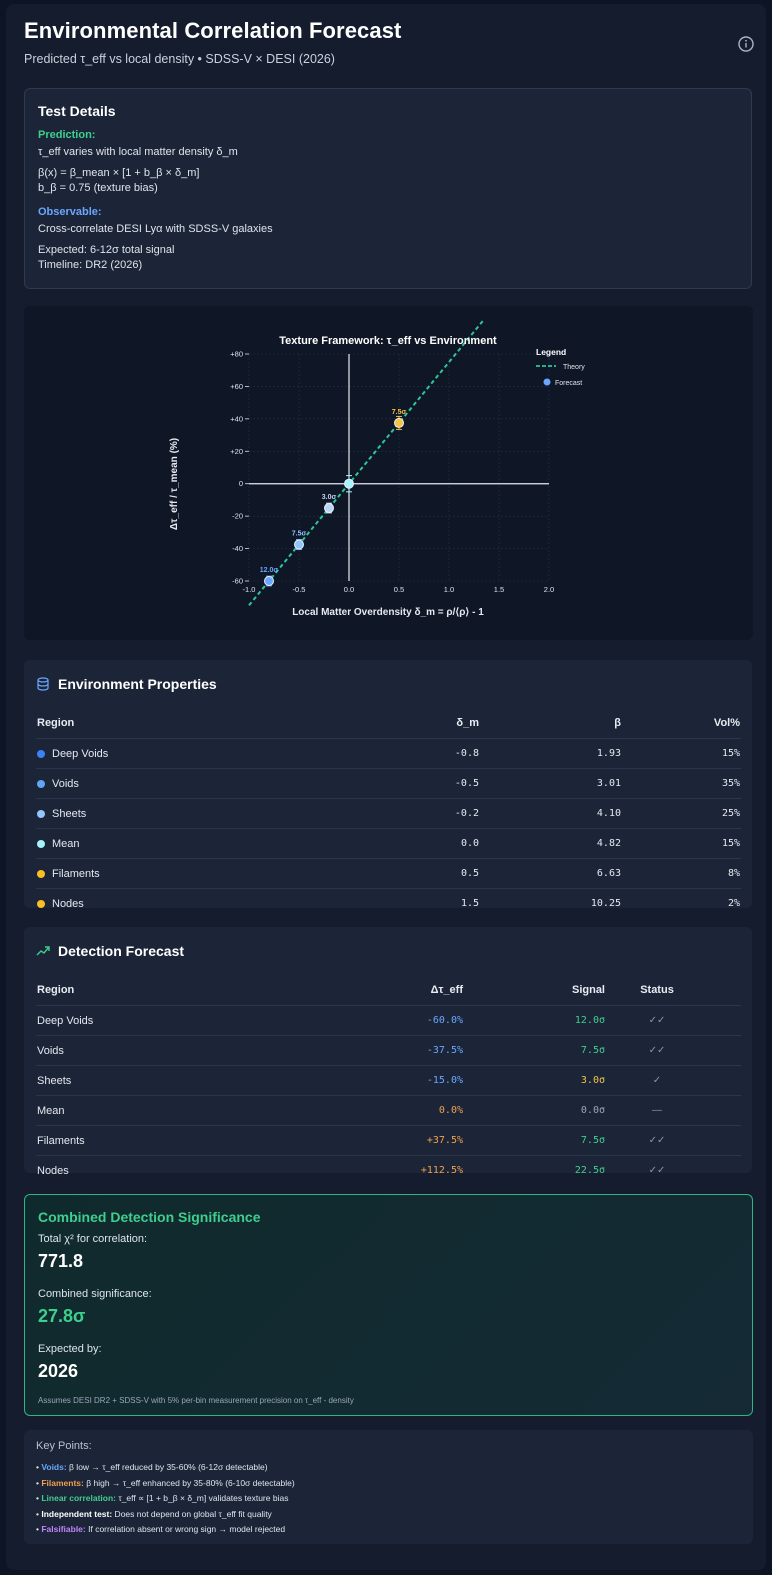 This screenshot has height=1575, width=772. What do you see at coordinates (329, 497) in the screenshot?
I see `point-label: 3.0σ` at bounding box center [329, 497].